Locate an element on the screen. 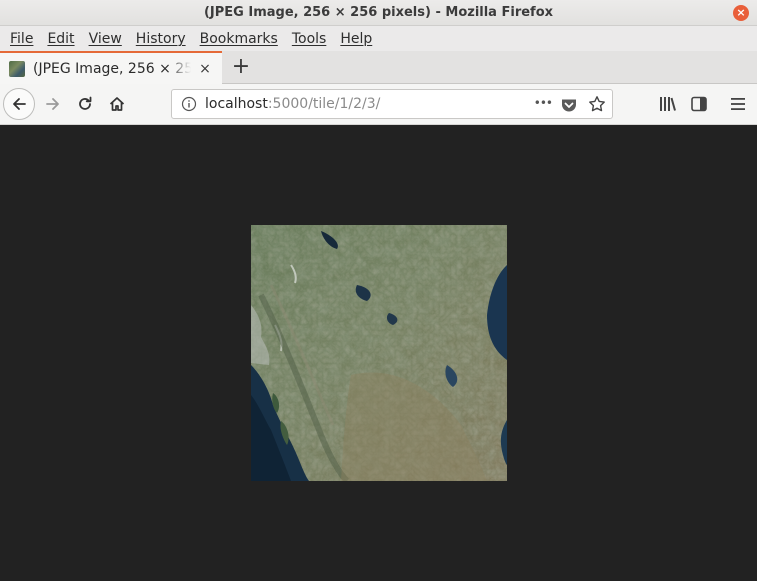  back-button is located at coordinates (19, 104).